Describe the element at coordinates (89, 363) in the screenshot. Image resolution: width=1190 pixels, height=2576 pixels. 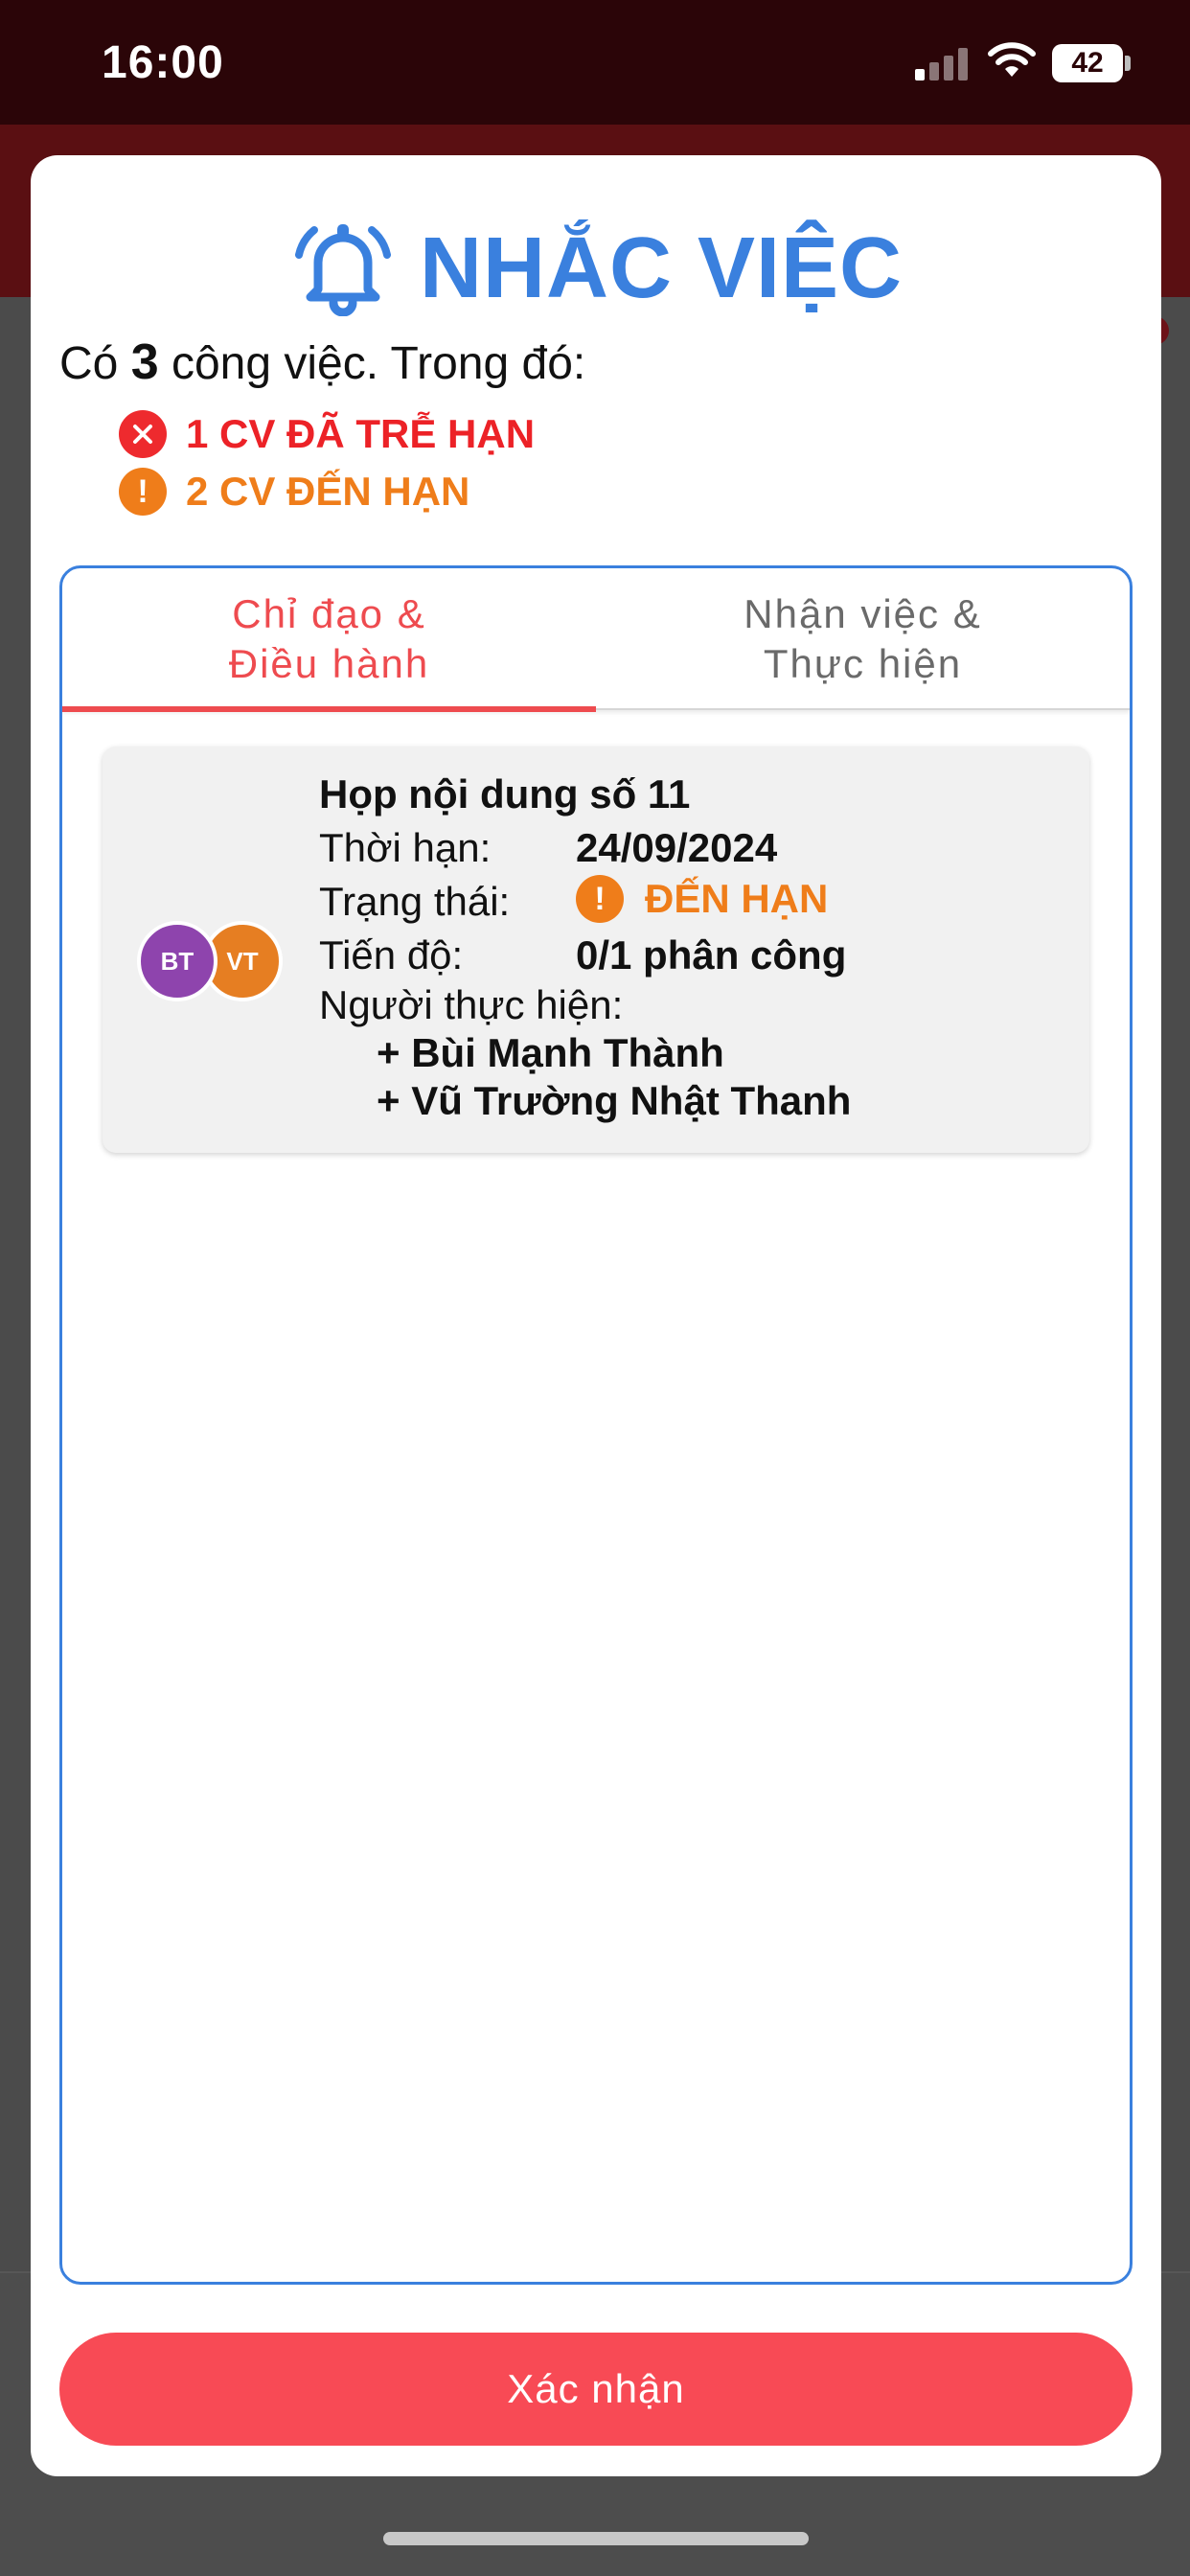
I see `summary-prefix: Có` at that location.